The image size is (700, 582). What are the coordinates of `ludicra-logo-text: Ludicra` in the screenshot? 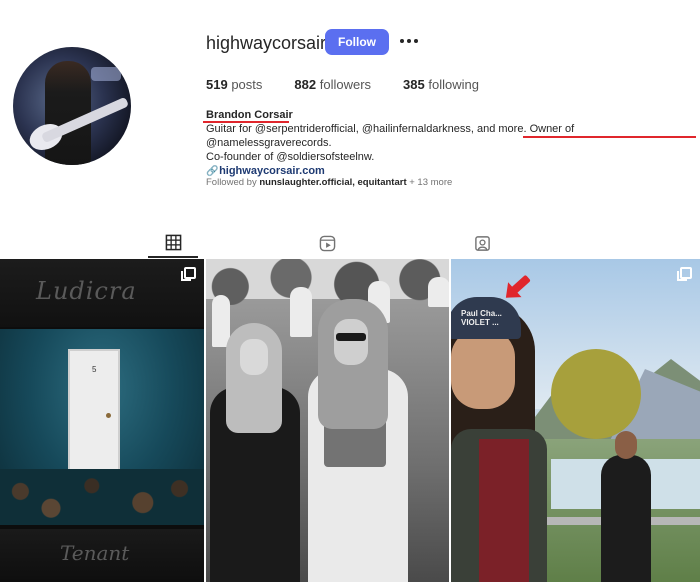 It's located at (86, 291).